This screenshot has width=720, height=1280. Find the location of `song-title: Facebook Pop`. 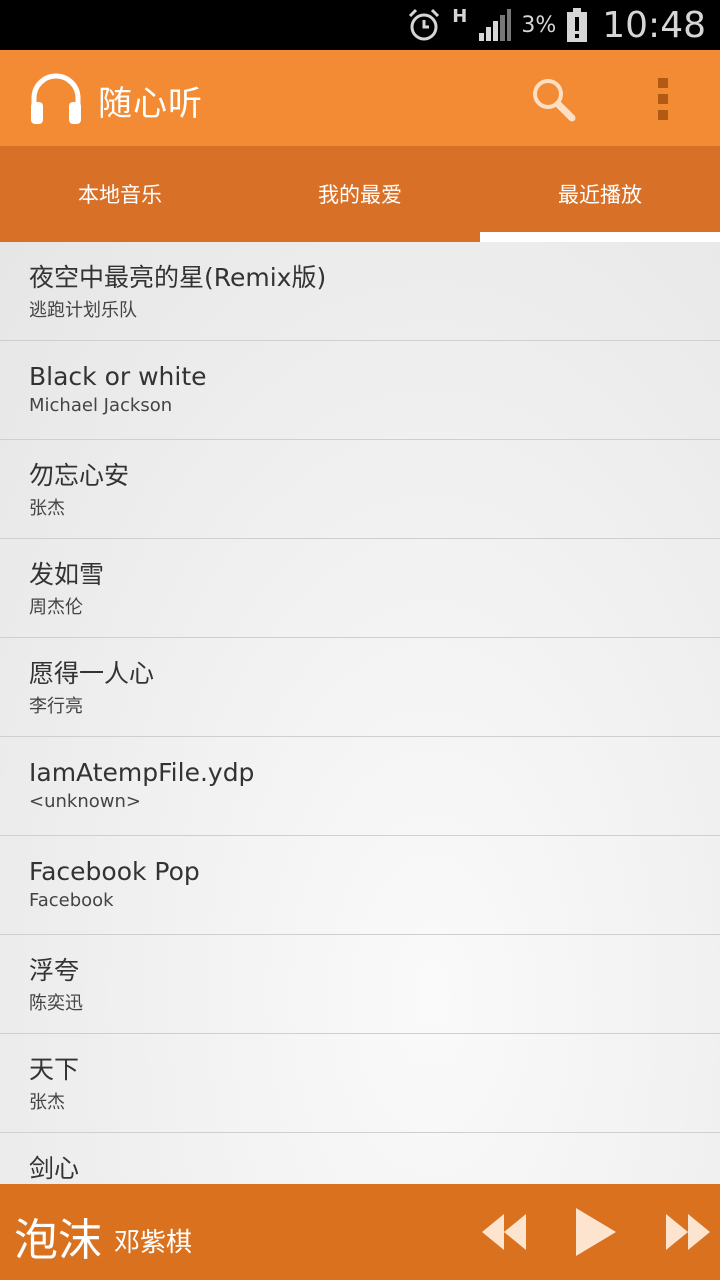

song-title: Facebook Pop is located at coordinates (114, 871).